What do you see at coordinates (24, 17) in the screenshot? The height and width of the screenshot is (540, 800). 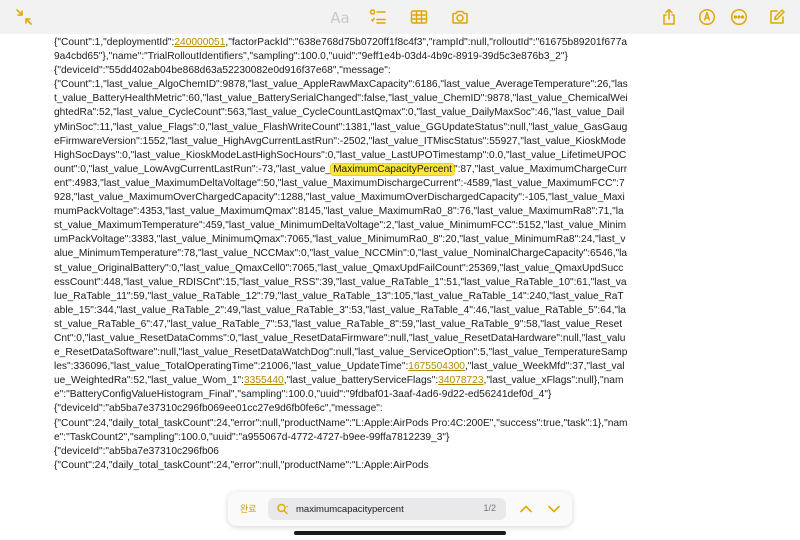 I see `collapse-arrows-icon` at bounding box center [24, 17].